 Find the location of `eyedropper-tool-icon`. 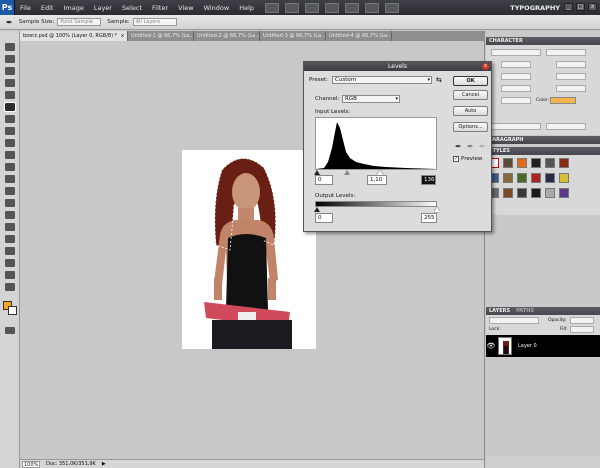

eyedropper-tool-icon is located at coordinates (10, 107).